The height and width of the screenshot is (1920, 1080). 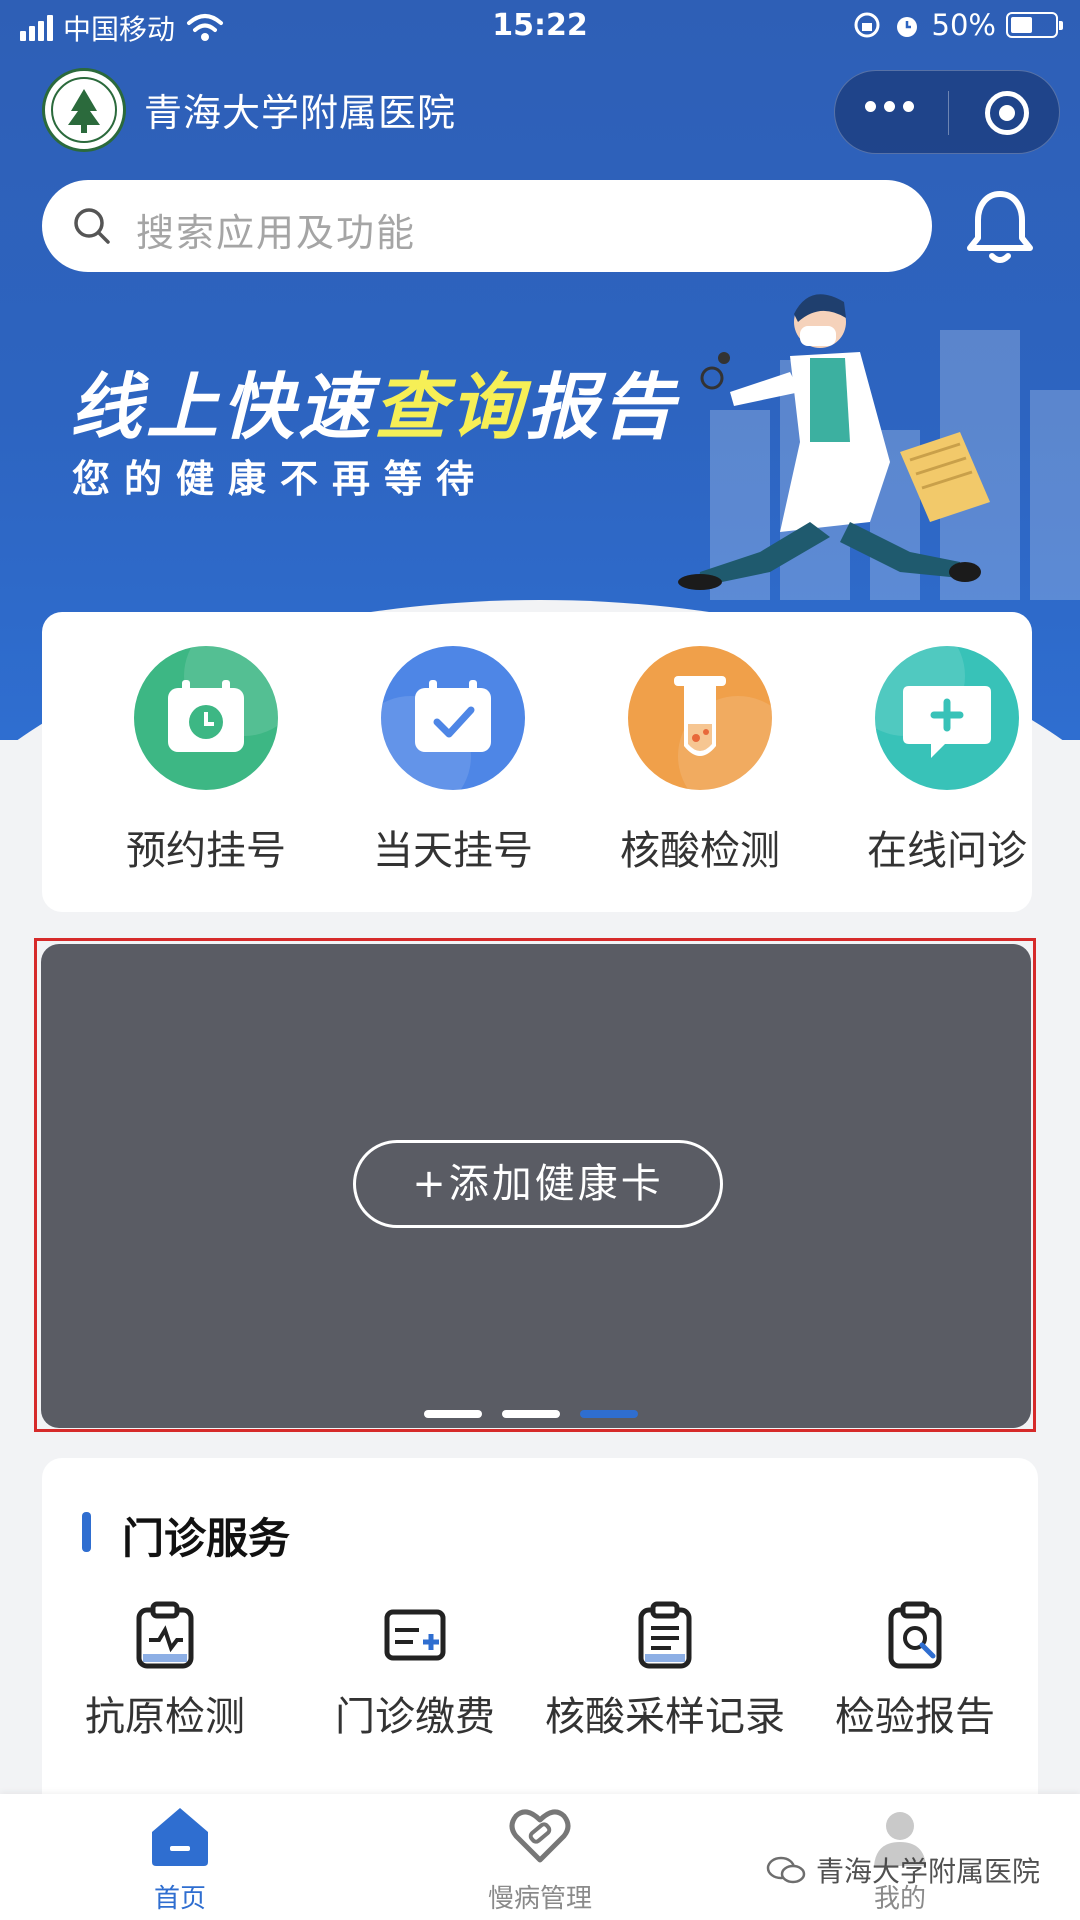 I want to click on more-menu-button, so click(x=889, y=106).